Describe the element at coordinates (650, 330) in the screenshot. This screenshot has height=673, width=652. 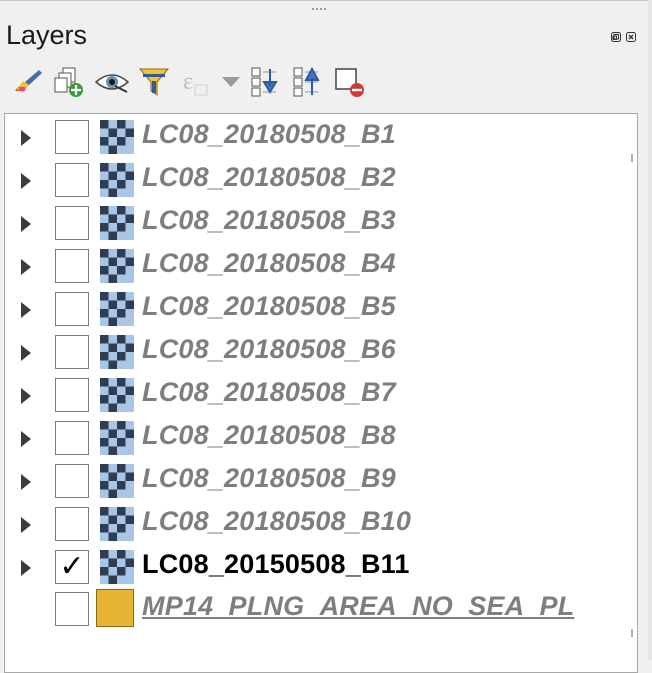
I see `window-edge` at that location.